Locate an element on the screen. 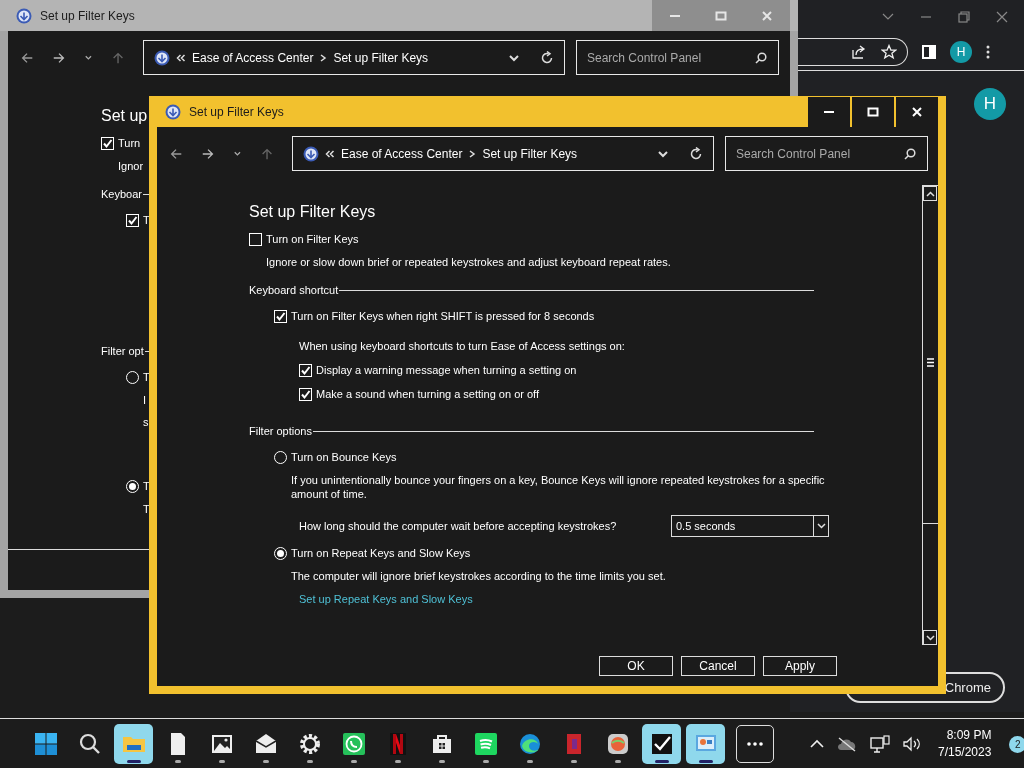 Image resolution: width=1024 pixels, height=768 pixels. dialog-button: Apply is located at coordinates (800, 665).